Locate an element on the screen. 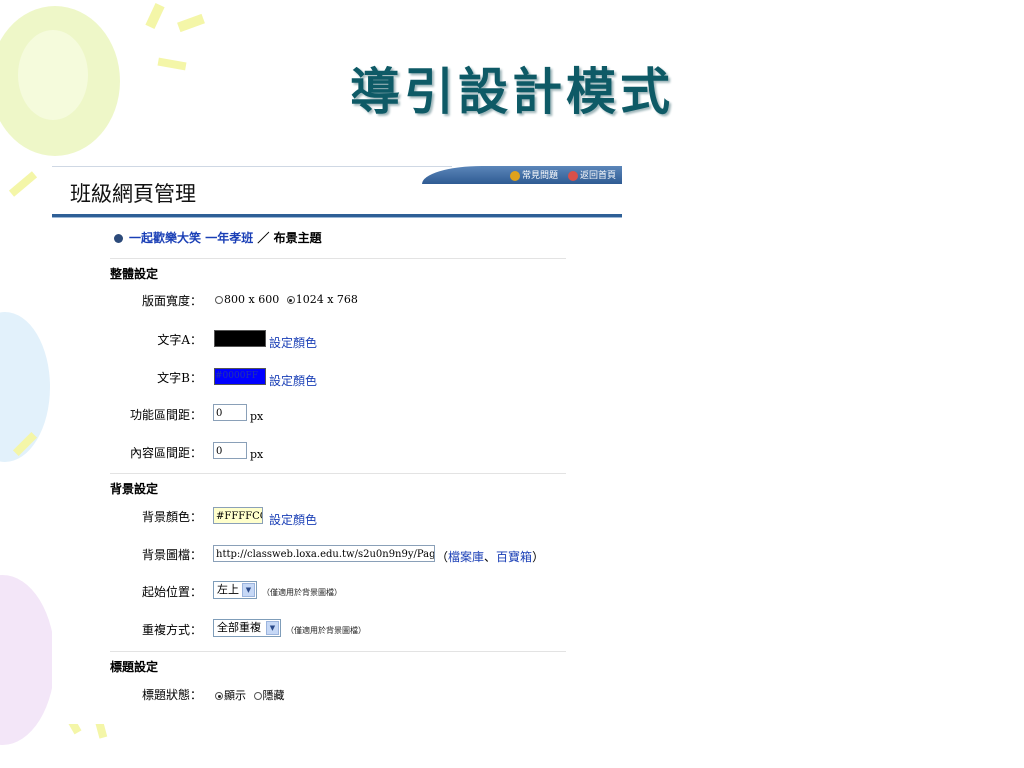  content-spacing-unit: px is located at coordinates (257, 454).